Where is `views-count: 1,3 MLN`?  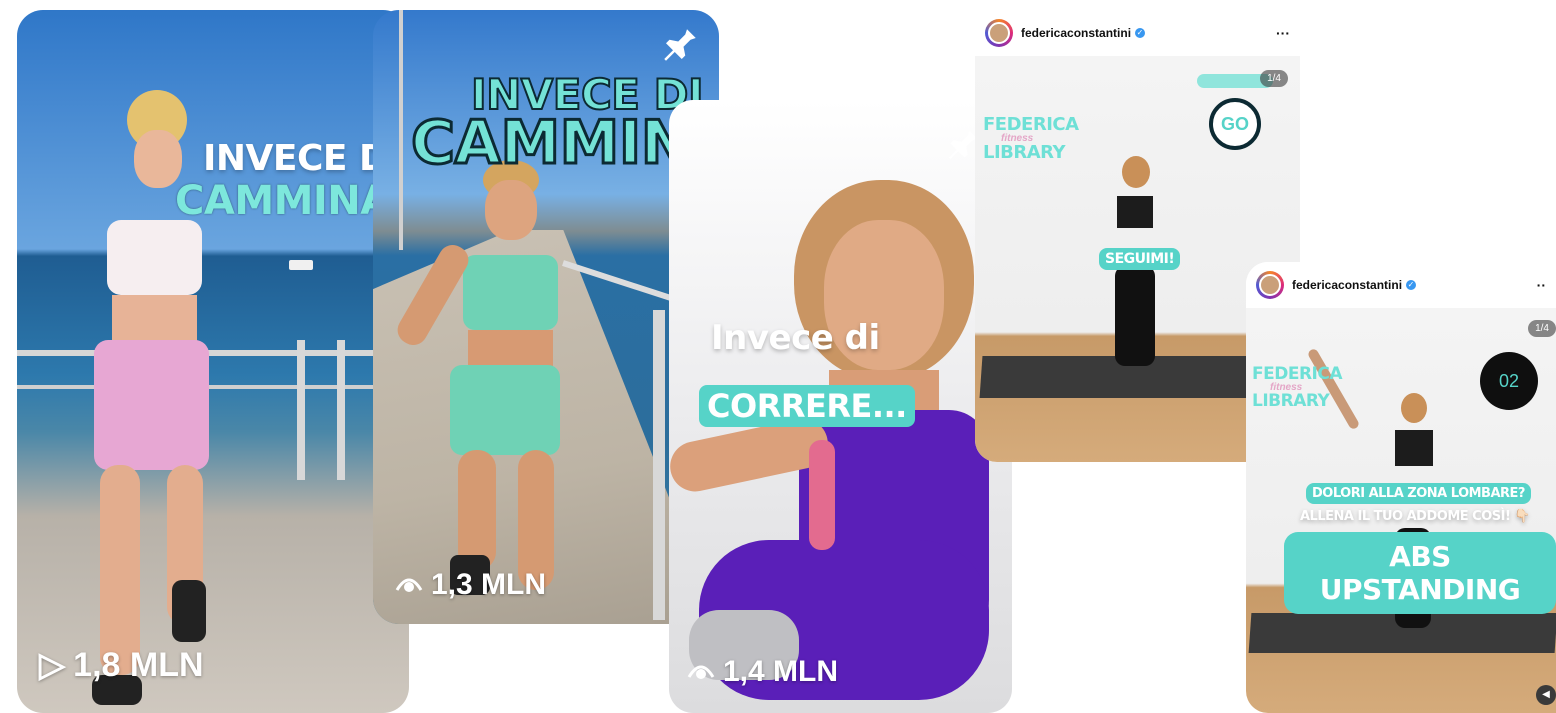 views-count: 1,3 MLN is located at coordinates (470, 585).